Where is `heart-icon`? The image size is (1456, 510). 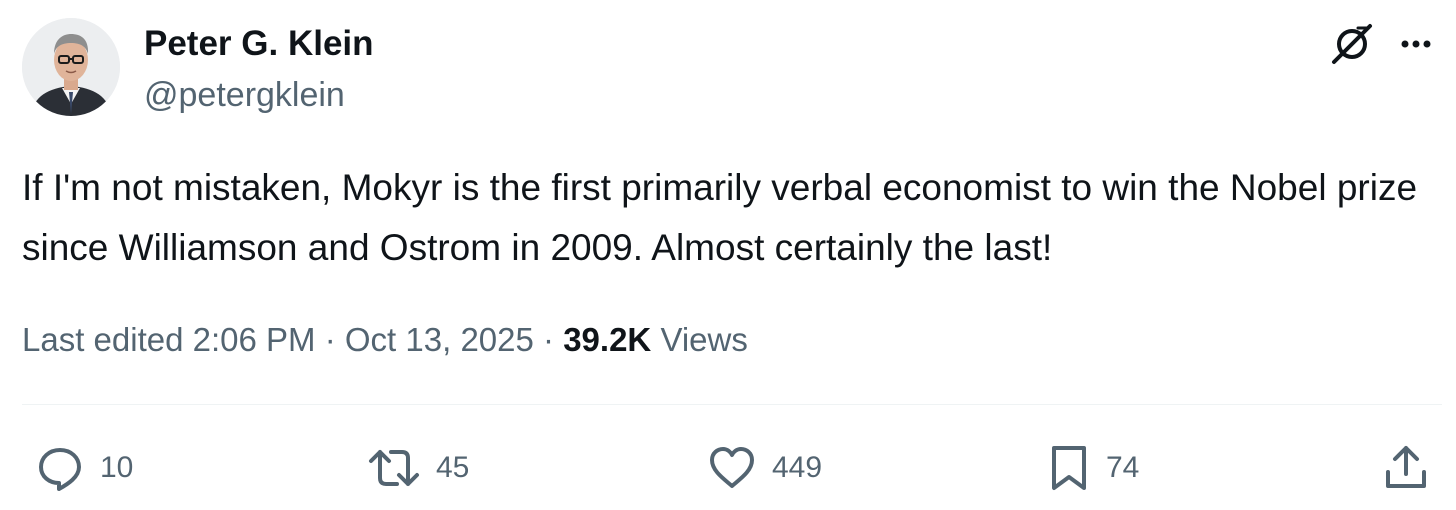 heart-icon is located at coordinates (732, 467).